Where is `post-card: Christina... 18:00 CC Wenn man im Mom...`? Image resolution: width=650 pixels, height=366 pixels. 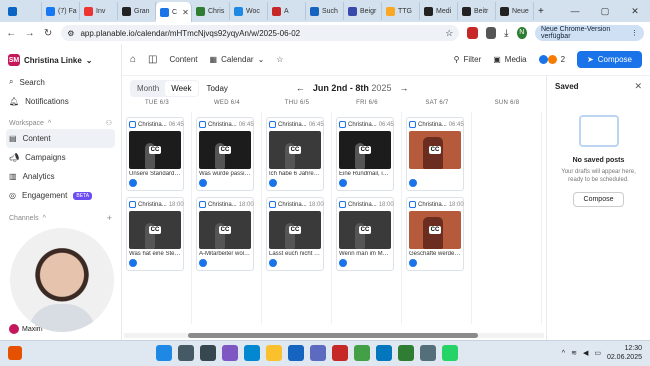 post-card: Christina... 18:00 CC Wenn man im Mom... is located at coordinates (365, 234).